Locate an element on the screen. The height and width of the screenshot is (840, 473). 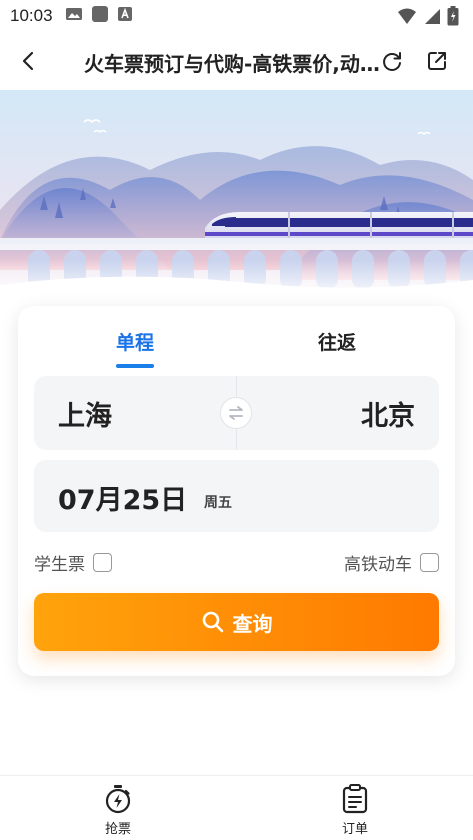
high-speed-option: 高铁动车 is located at coordinates (391, 562).